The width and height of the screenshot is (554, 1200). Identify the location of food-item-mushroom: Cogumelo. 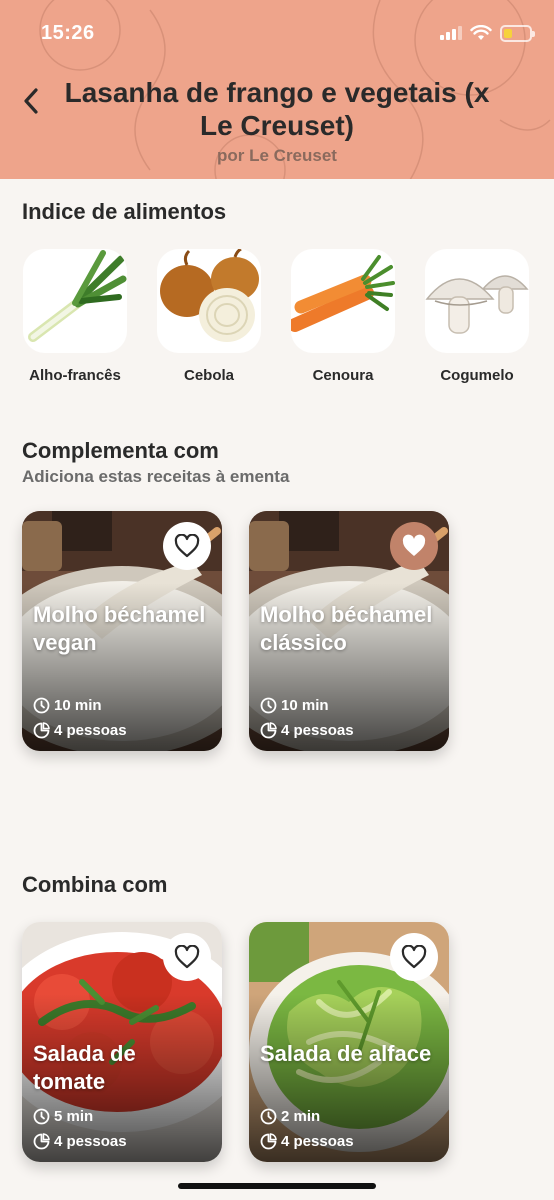
(477, 316).